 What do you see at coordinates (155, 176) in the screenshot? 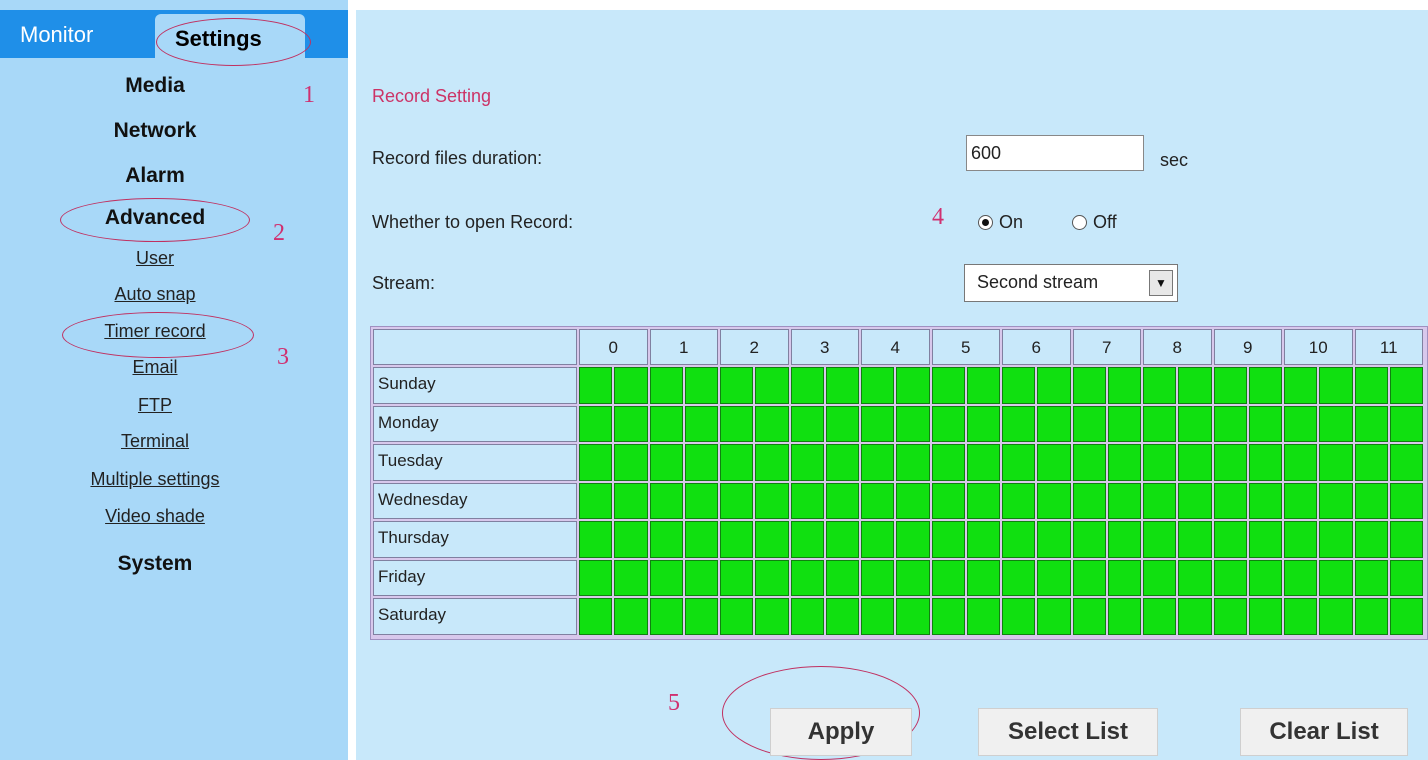
I see `nav-alarm: Alarm` at bounding box center [155, 176].